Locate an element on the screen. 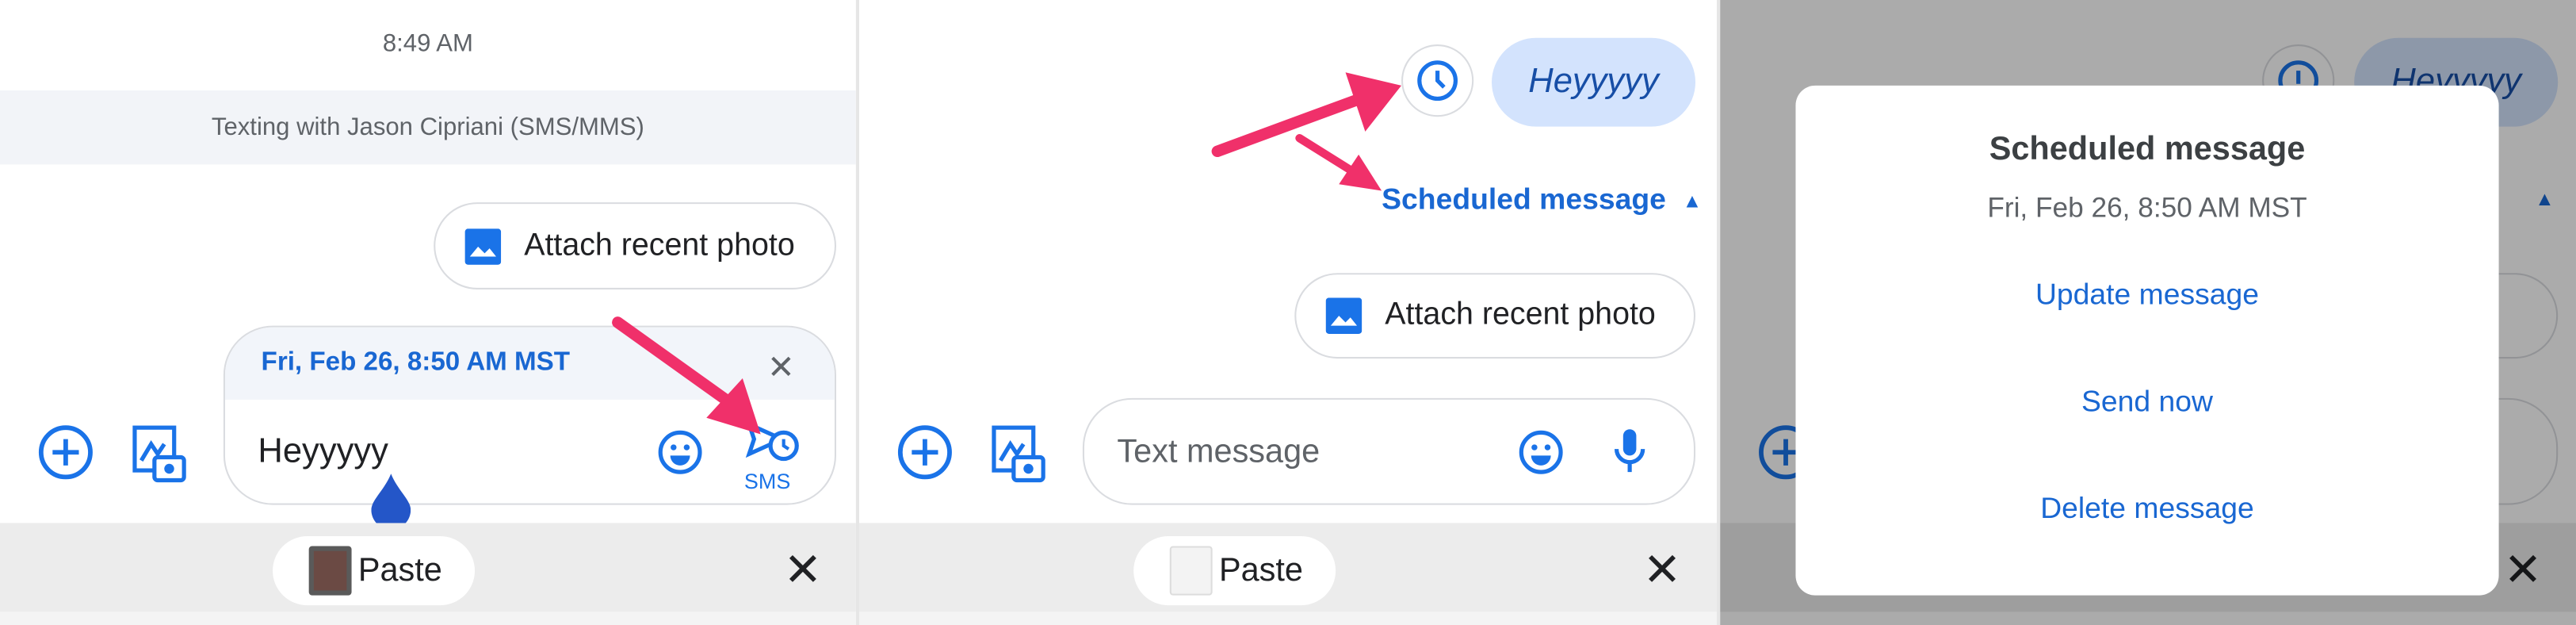 The height and width of the screenshot is (625, 2576). dialog-title: Scheduled message is located at coordinates (2147, 149).